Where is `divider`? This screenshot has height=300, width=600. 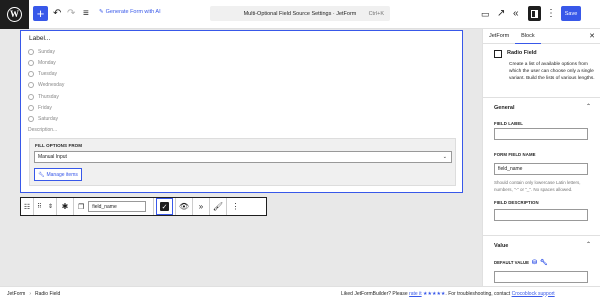 divider is located at coordinates (541, 235).